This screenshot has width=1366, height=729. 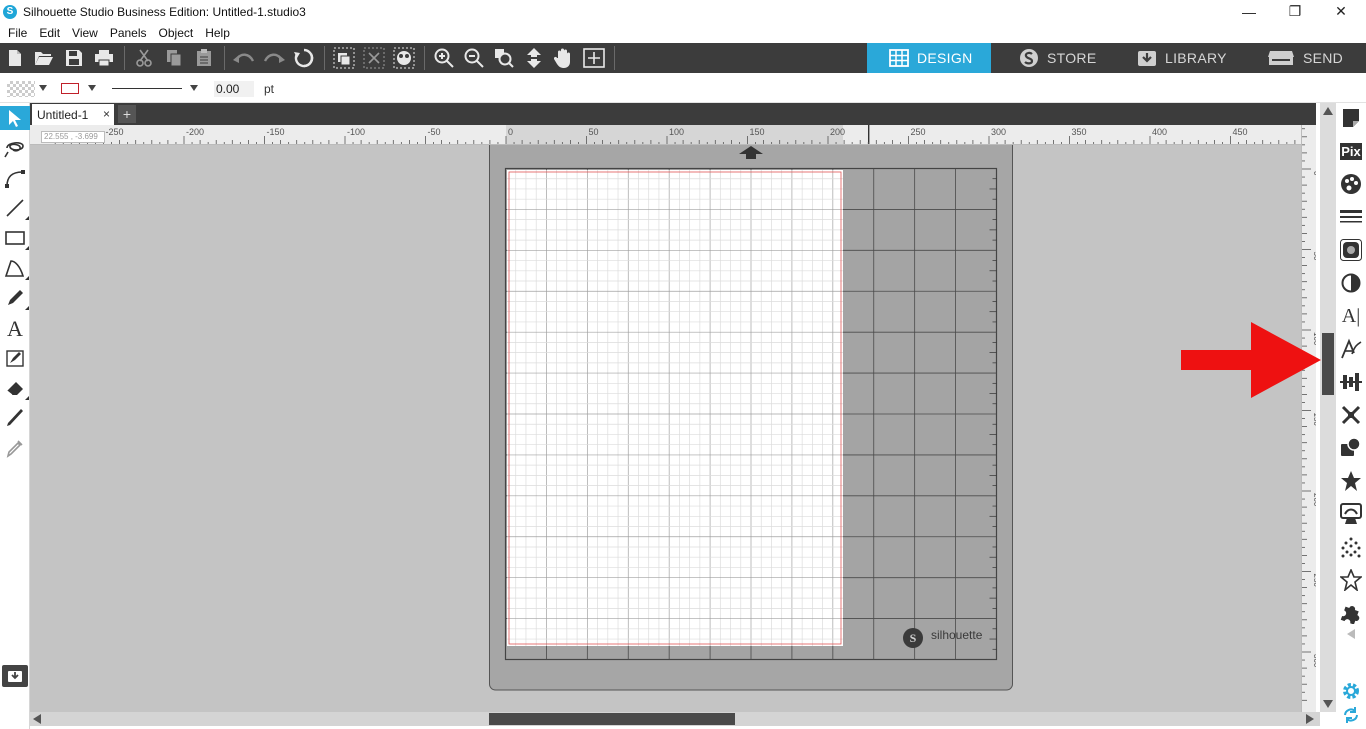 What do you see at coordinates (1328, 111) in the screenshot?
I see `scroll-up-arrow-icon` at bounding box center [1328, 111].